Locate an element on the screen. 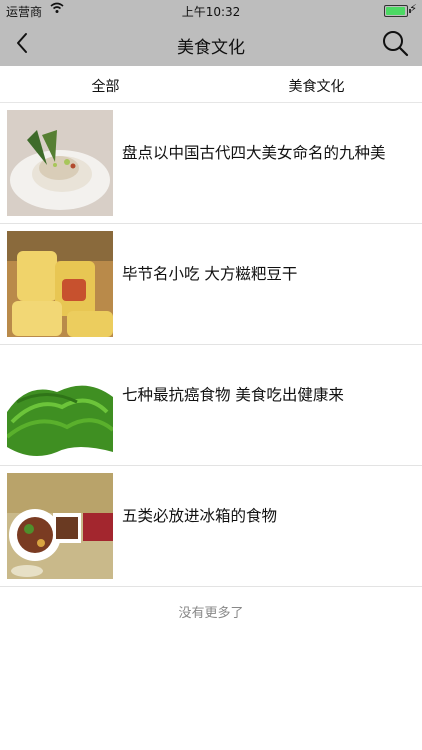  navigation-bar: 美食文化 is located at coordinates (211, 43).